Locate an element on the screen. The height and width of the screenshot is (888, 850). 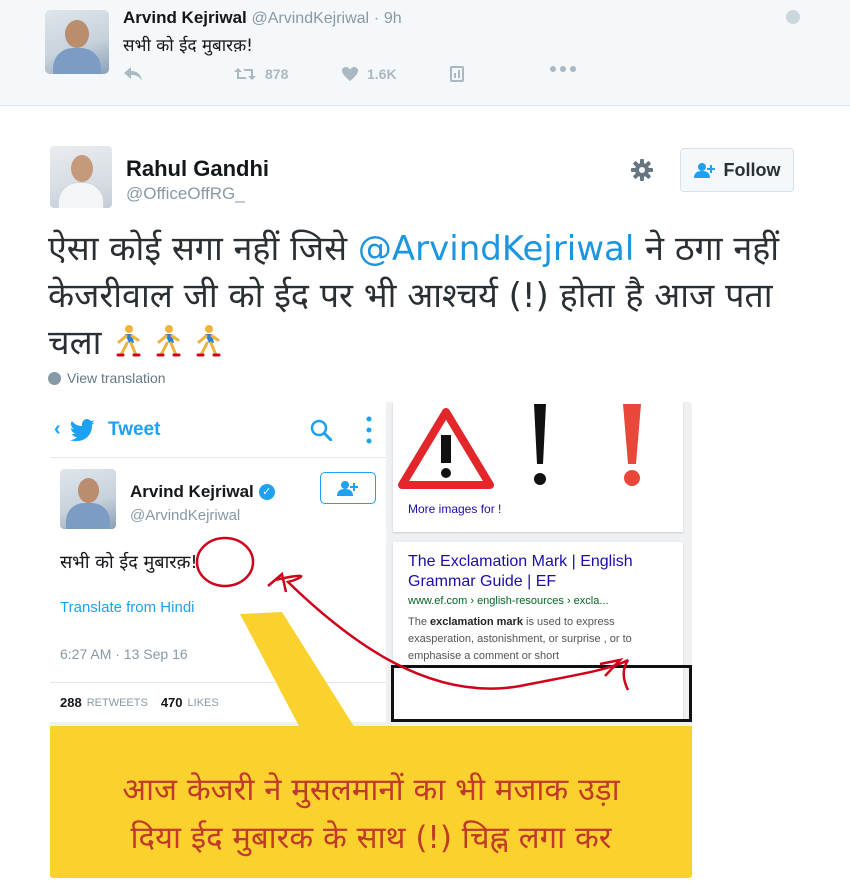
verified-icon: ✓ is located at coordinates (266, 492).